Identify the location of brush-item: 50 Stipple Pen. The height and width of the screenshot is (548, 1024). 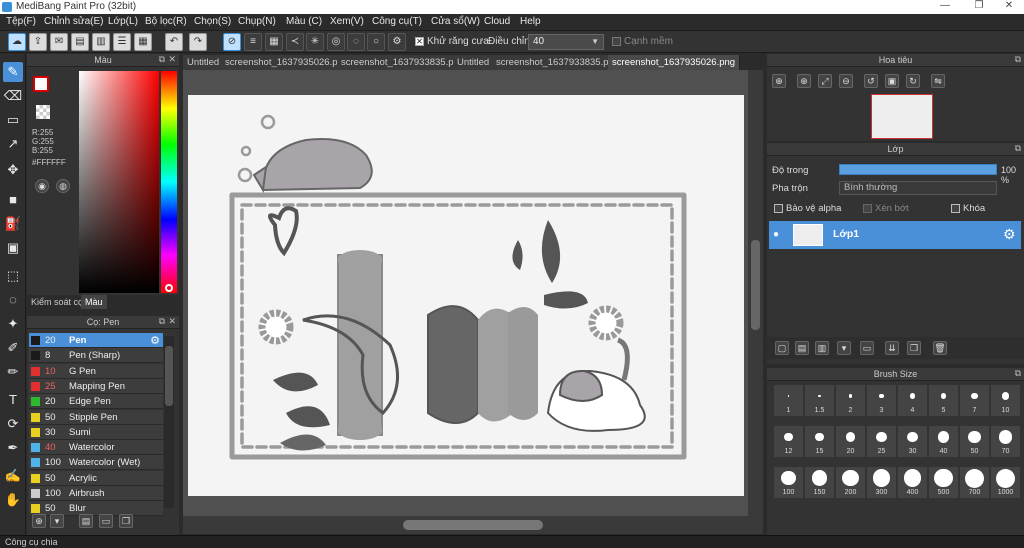
(96, 417).